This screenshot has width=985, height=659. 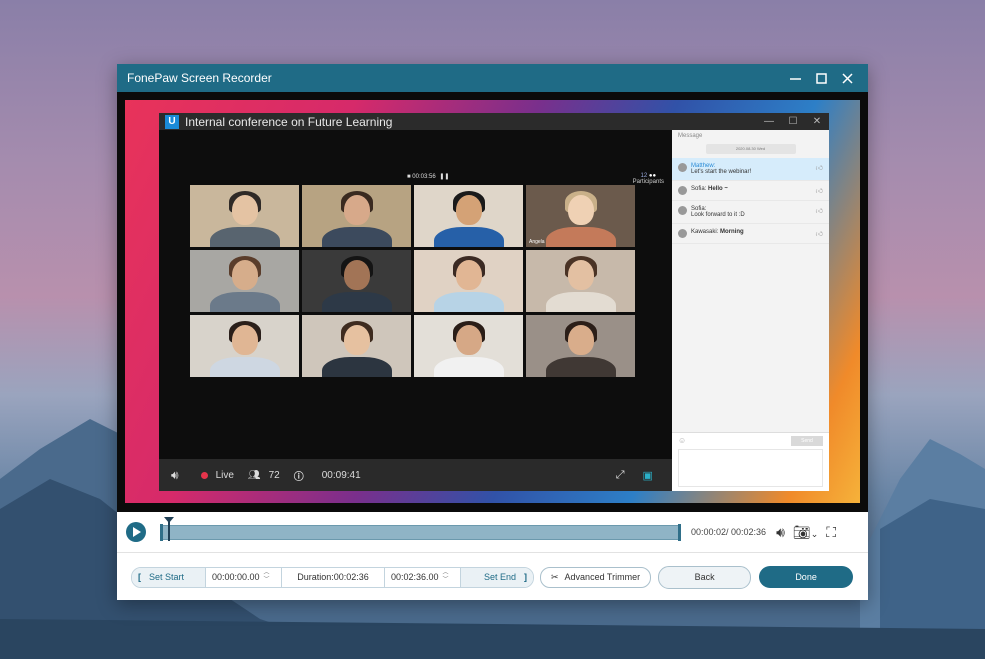 I want to click on bracket-left-icon: [, so click(x=139, y=577).